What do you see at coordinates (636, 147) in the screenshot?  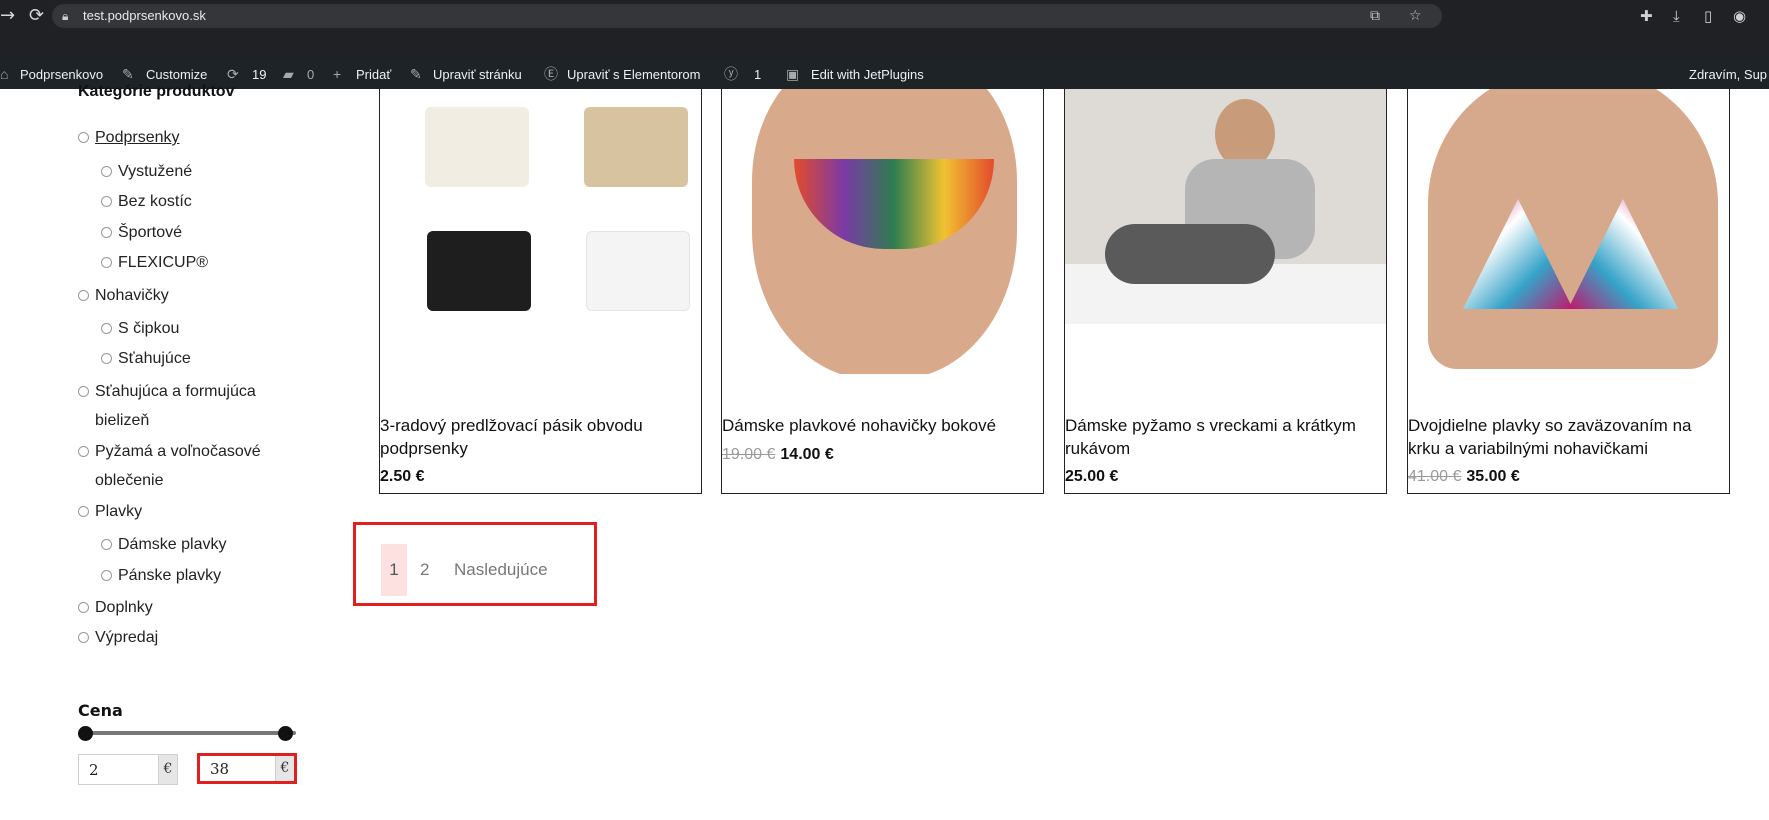 I see `extender-beige` at bounding box center [636, 147].